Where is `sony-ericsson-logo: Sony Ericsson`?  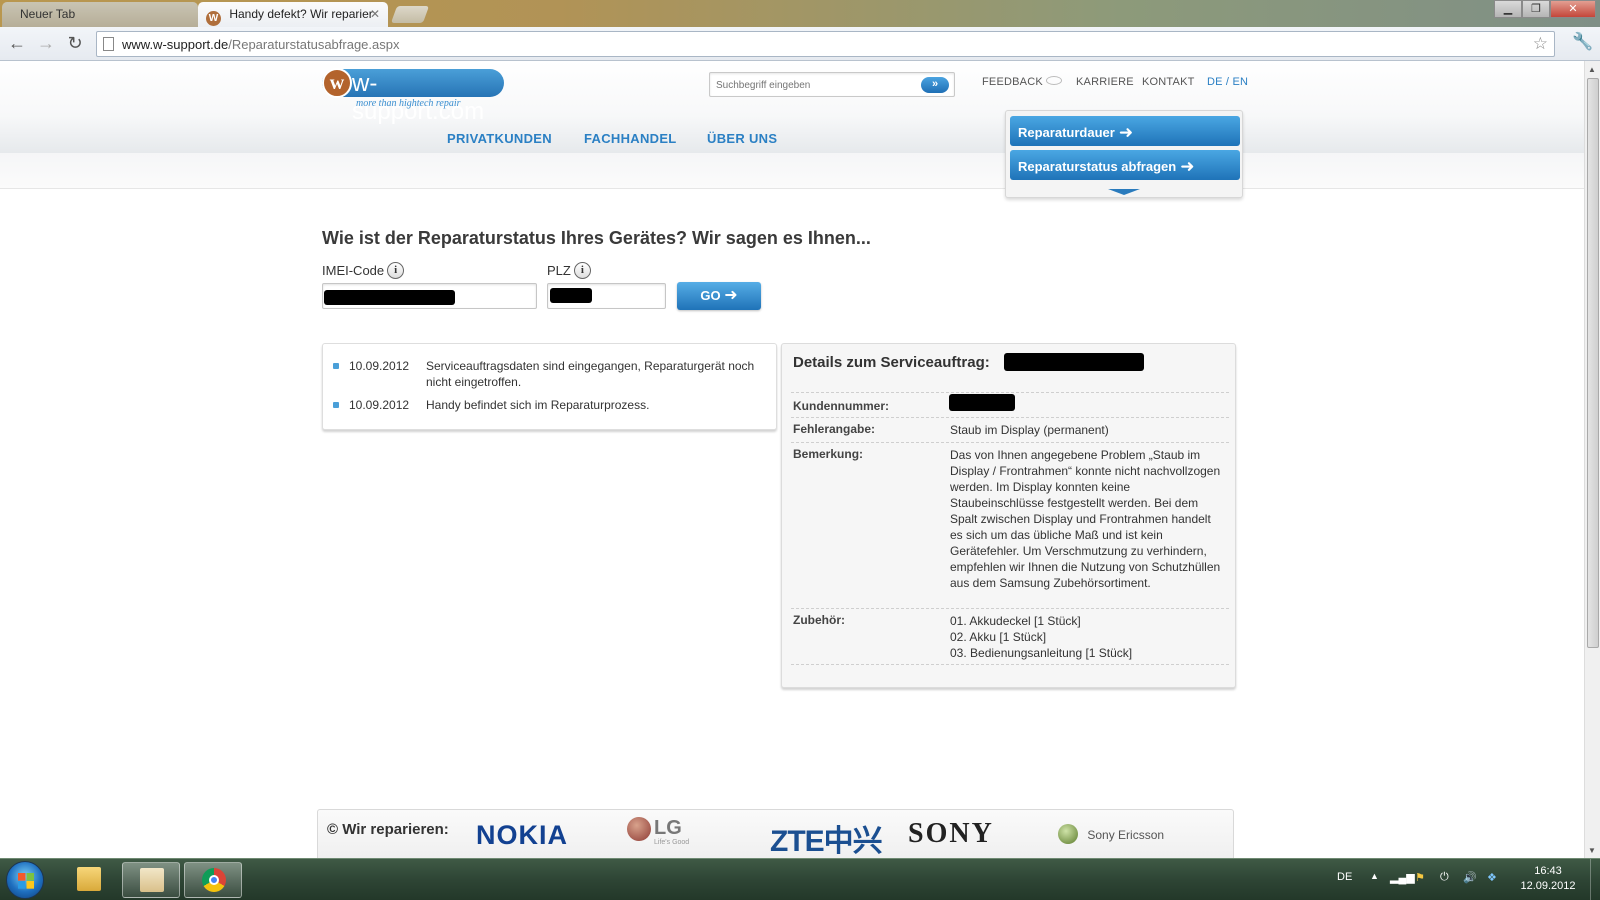
sony-ericsson-logo: Sony Ericsson is located at coordinates (1111, 834).